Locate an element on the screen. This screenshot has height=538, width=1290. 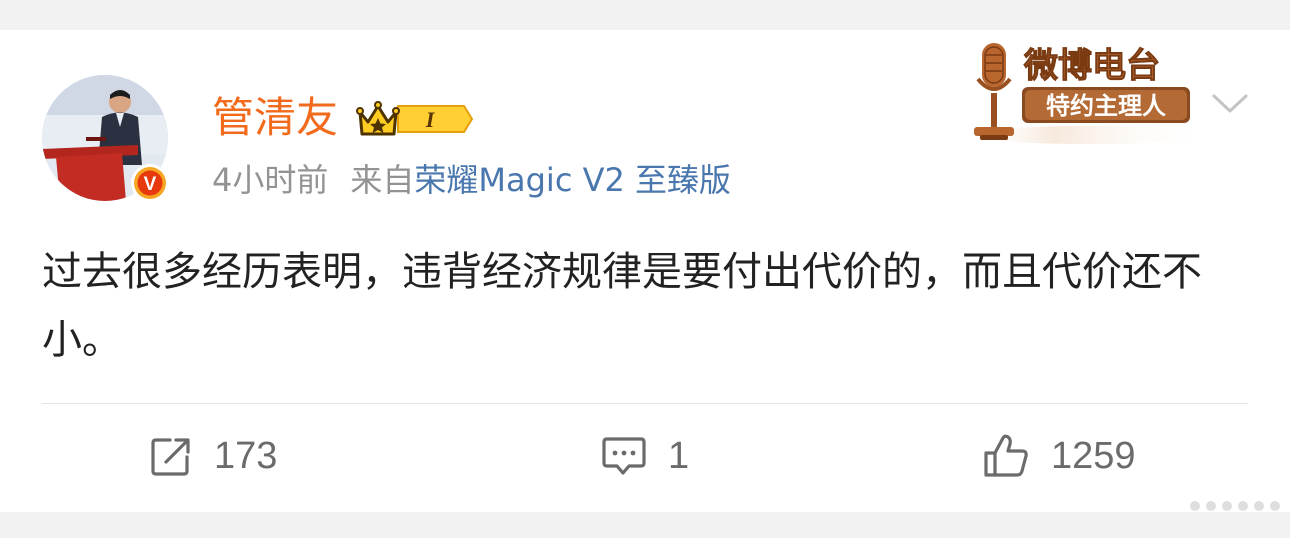
svg-text: V is located at coordinates (150, 184).